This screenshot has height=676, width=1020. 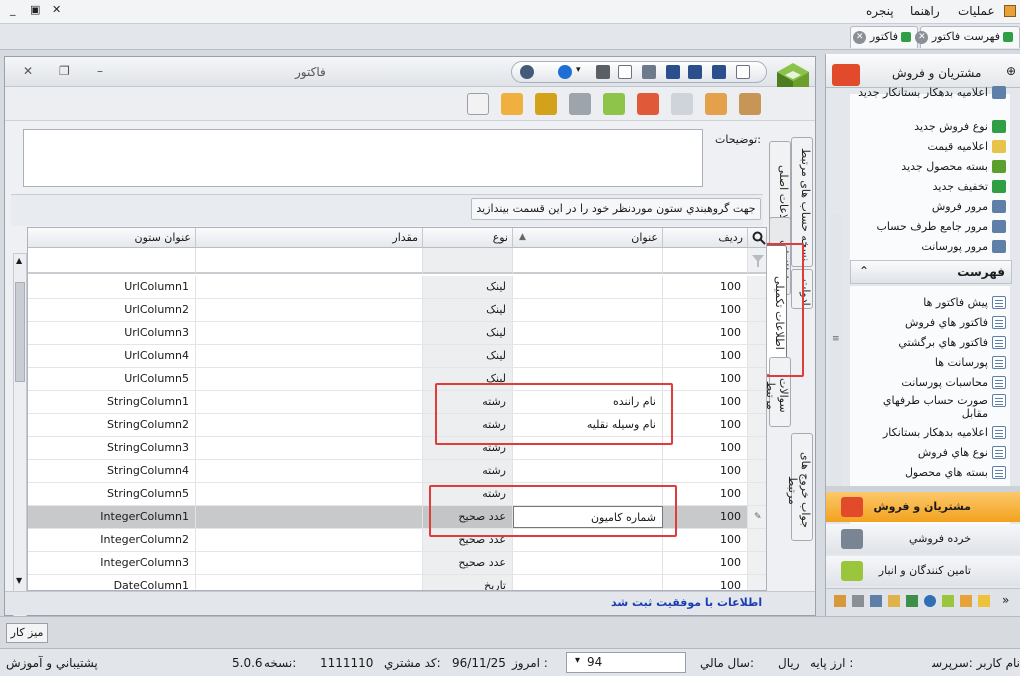 What do you see at coordinates (112, 582) in the screenshot?
I see `cell-column-title: DateColumn1` at bounding box center [112, 582].